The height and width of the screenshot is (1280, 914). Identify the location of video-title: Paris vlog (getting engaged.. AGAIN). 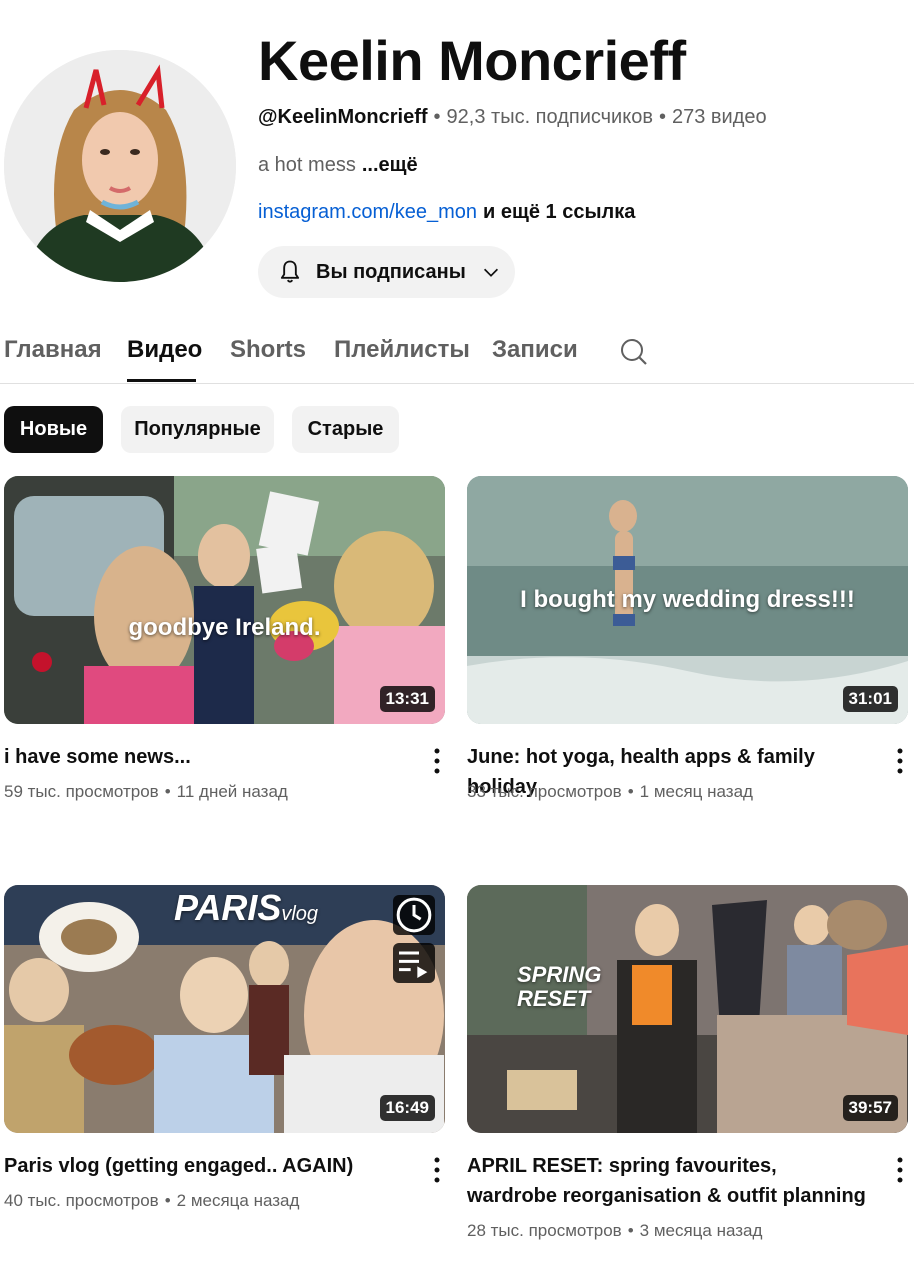
(204, 1166).